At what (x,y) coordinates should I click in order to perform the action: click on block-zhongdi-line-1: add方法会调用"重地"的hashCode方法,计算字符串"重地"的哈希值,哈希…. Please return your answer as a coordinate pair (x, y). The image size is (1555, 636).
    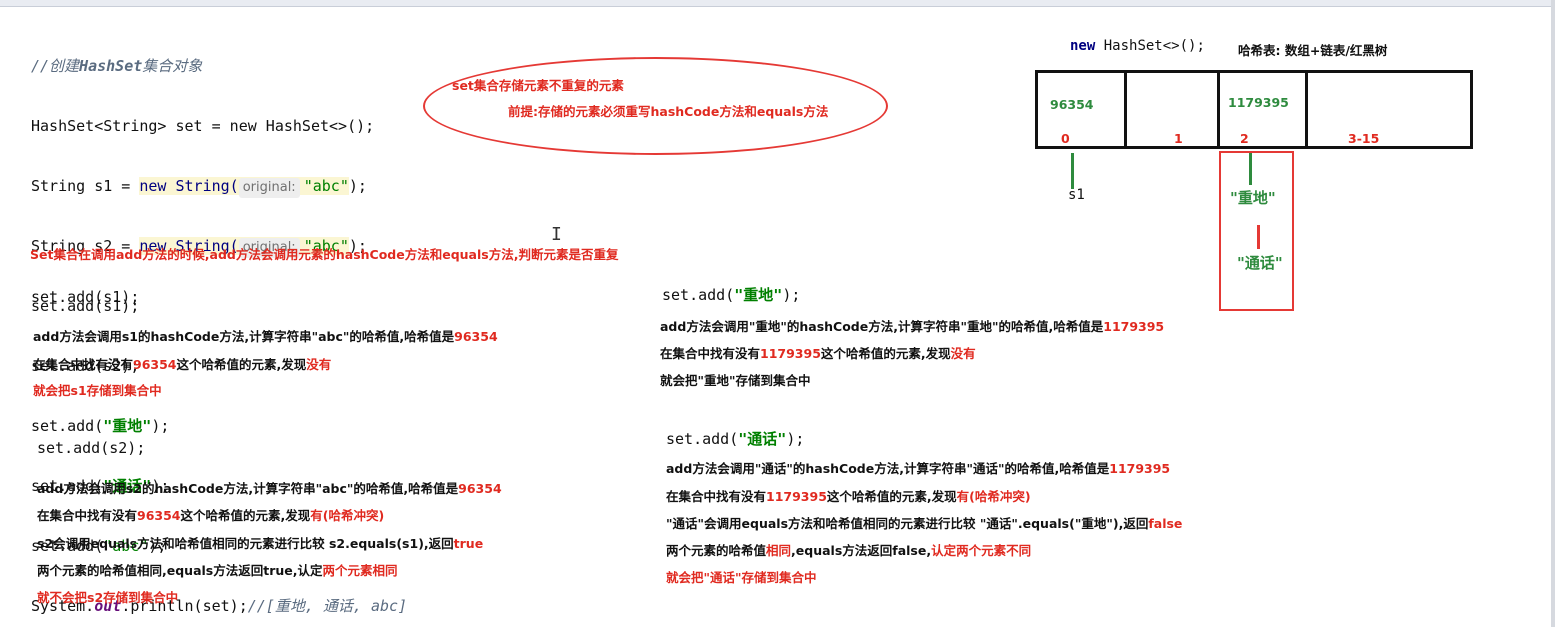
    Looking at the image, I should click on (912, 326).